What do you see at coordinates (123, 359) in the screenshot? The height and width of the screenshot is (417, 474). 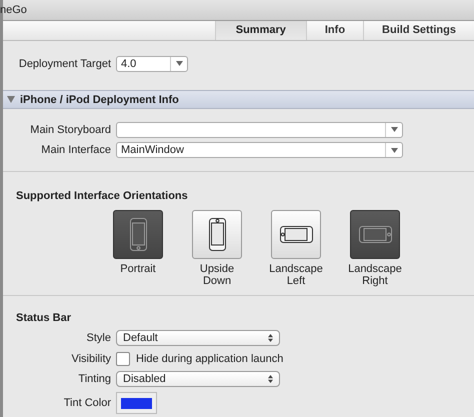 I see `checkbox` at bounding box center [123, 359].